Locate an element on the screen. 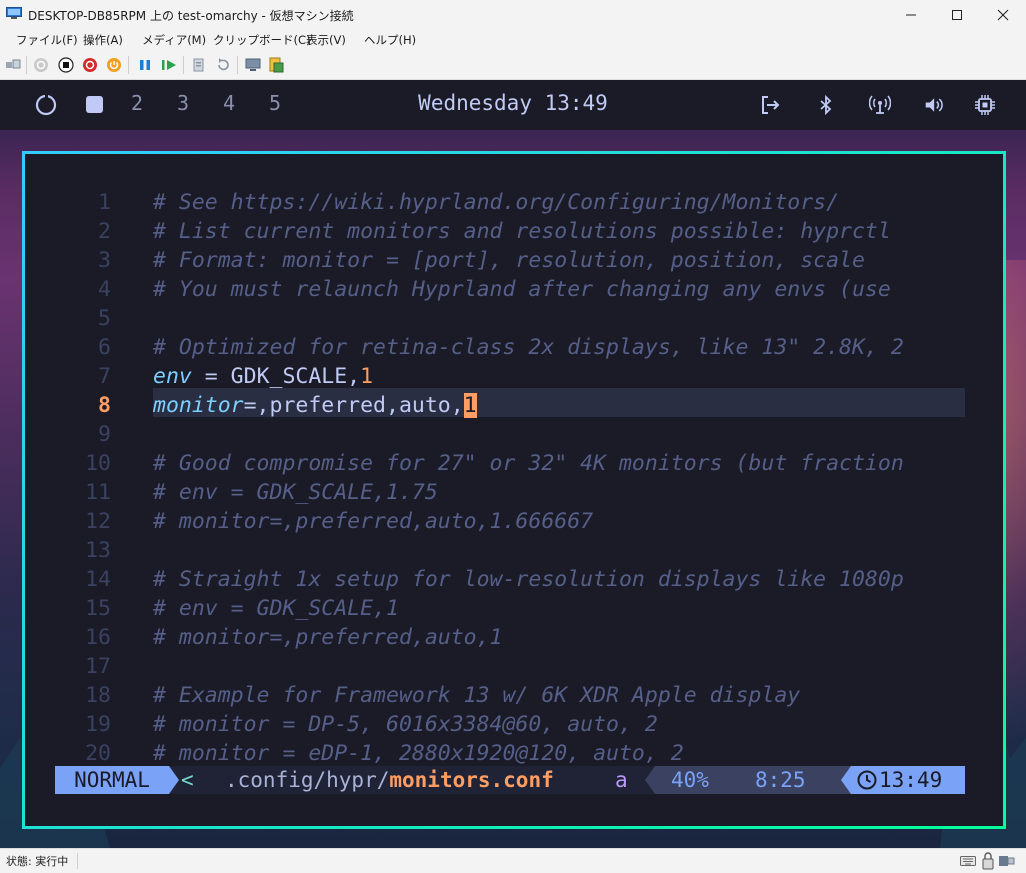  start-icon is located at coordinates (41, 65).